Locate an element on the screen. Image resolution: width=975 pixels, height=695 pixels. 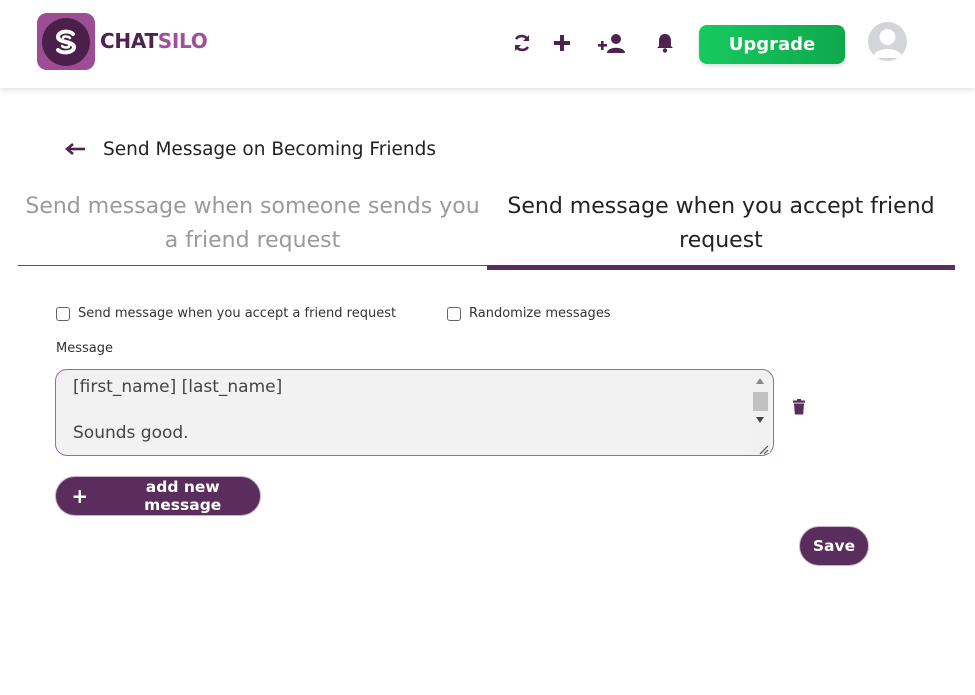
chatsilo-logo is located at coordinates (66, 41).